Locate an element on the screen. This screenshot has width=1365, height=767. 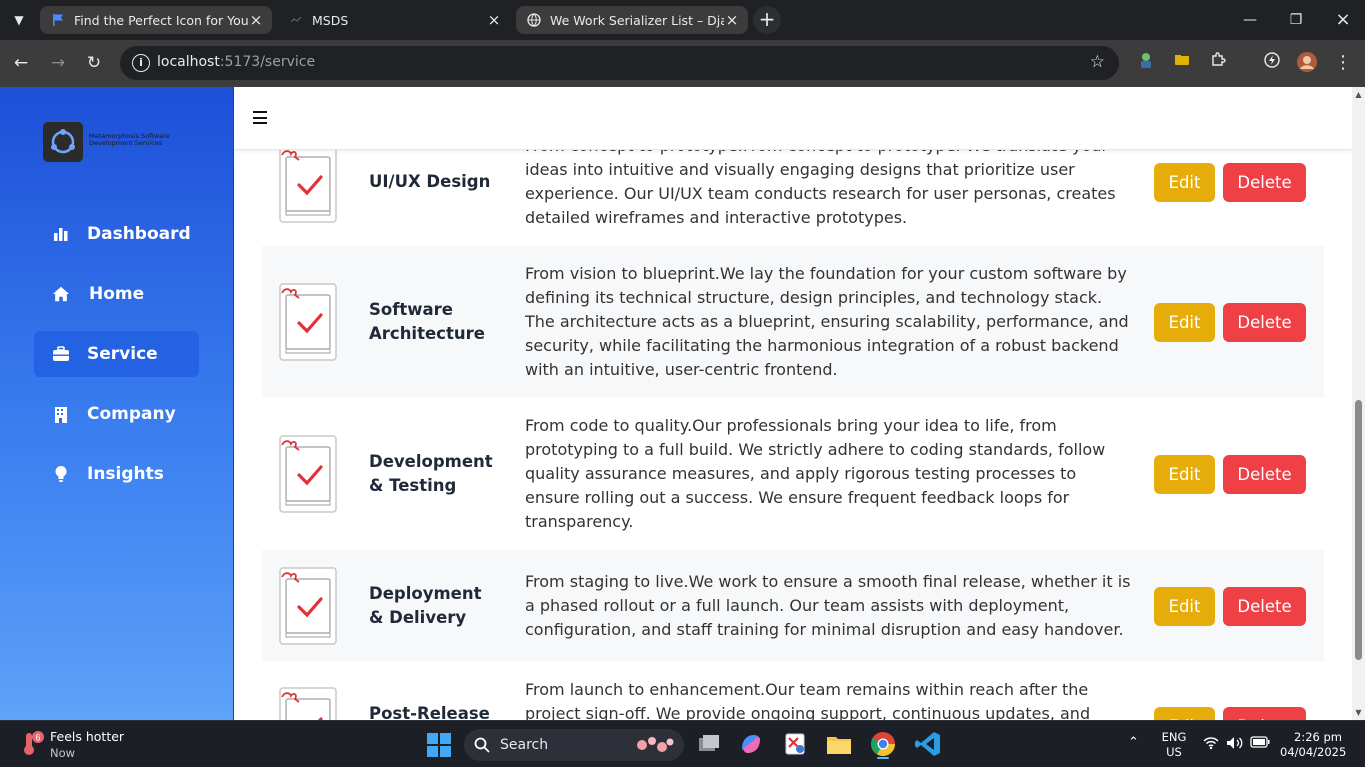
sidebar-item-dashboard: Dashboard is located at coordinates (116, 234).